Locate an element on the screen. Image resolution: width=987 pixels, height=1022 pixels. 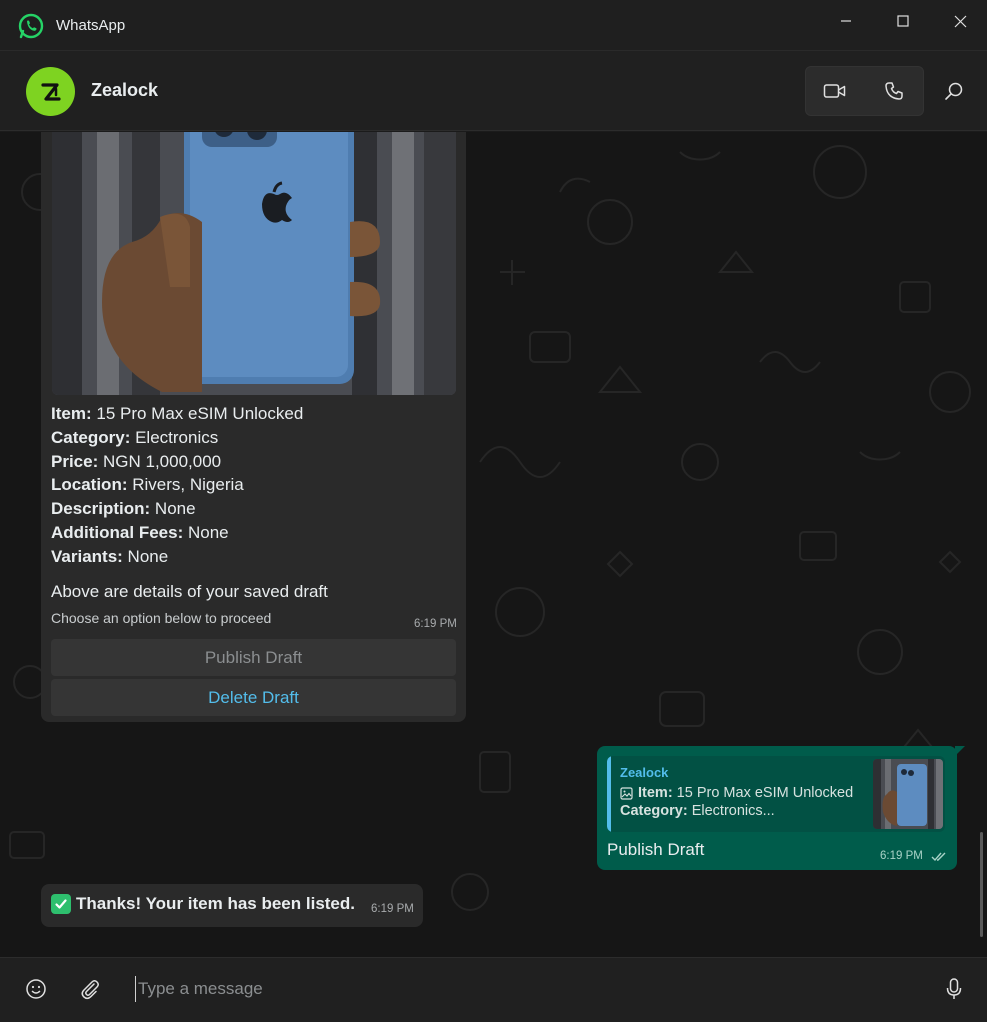
image-icon is located at coordinates (626, 793).